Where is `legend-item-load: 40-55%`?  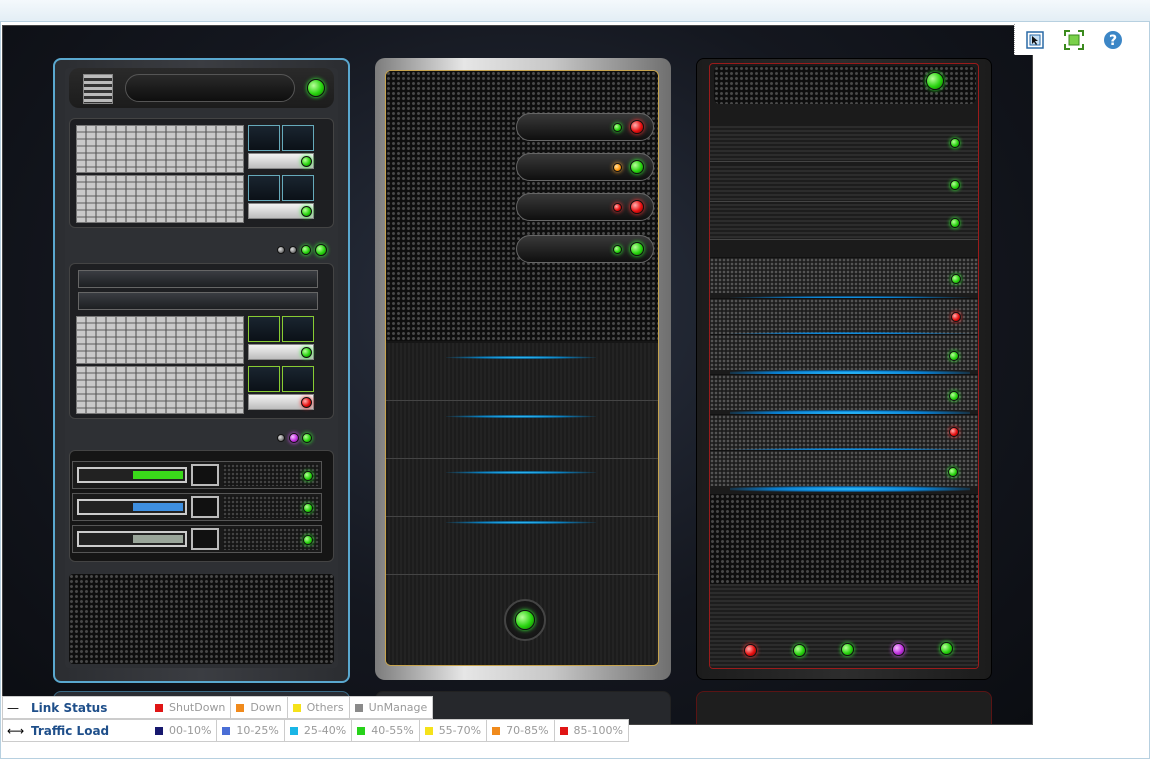
legend-item-load: 40-55% is located at coordinates (386, 730).